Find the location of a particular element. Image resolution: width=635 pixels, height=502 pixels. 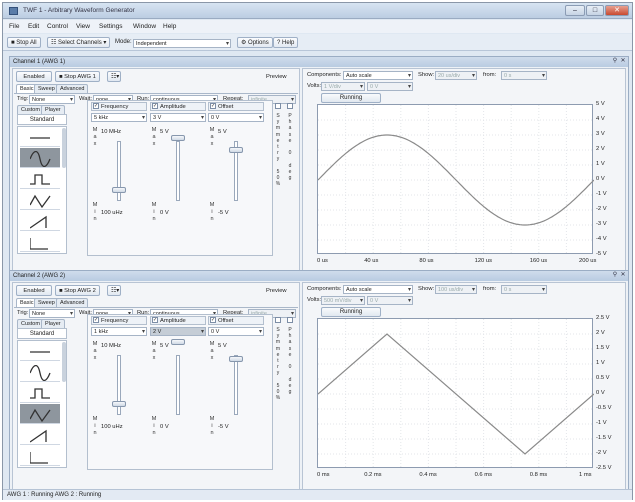

menu-window: Window is located at coordinates (144, 26).